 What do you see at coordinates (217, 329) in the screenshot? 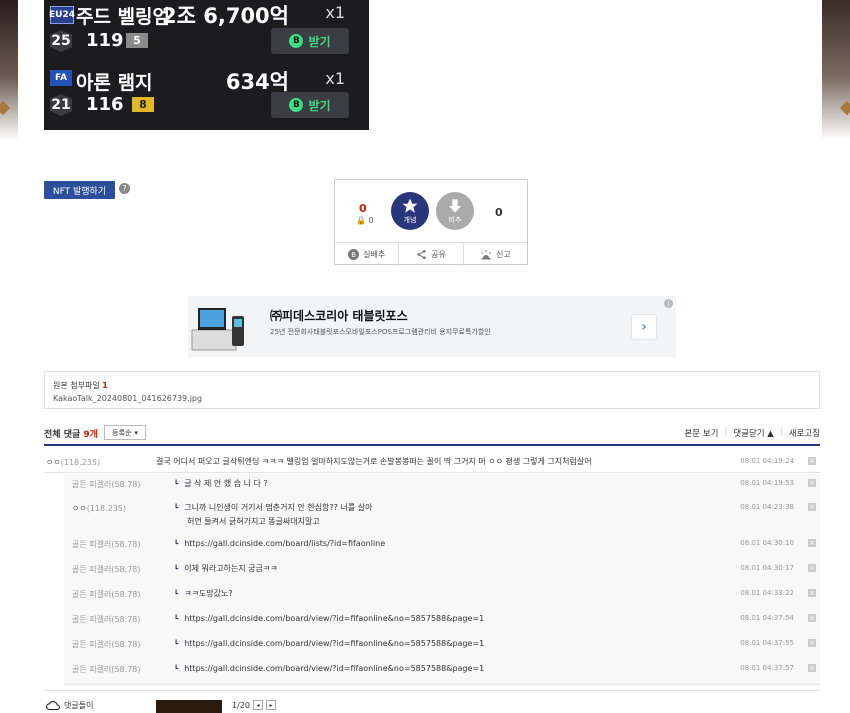
I see `pos-terminal-image` at bounding box center [217, 329].